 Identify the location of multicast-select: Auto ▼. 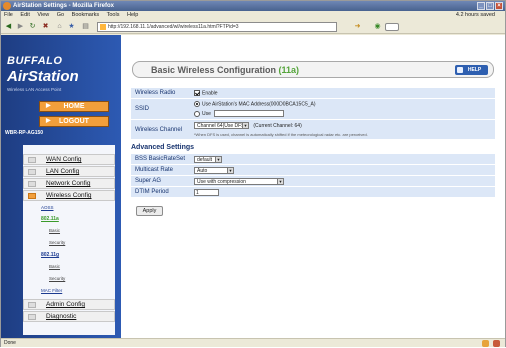
(214, 170).